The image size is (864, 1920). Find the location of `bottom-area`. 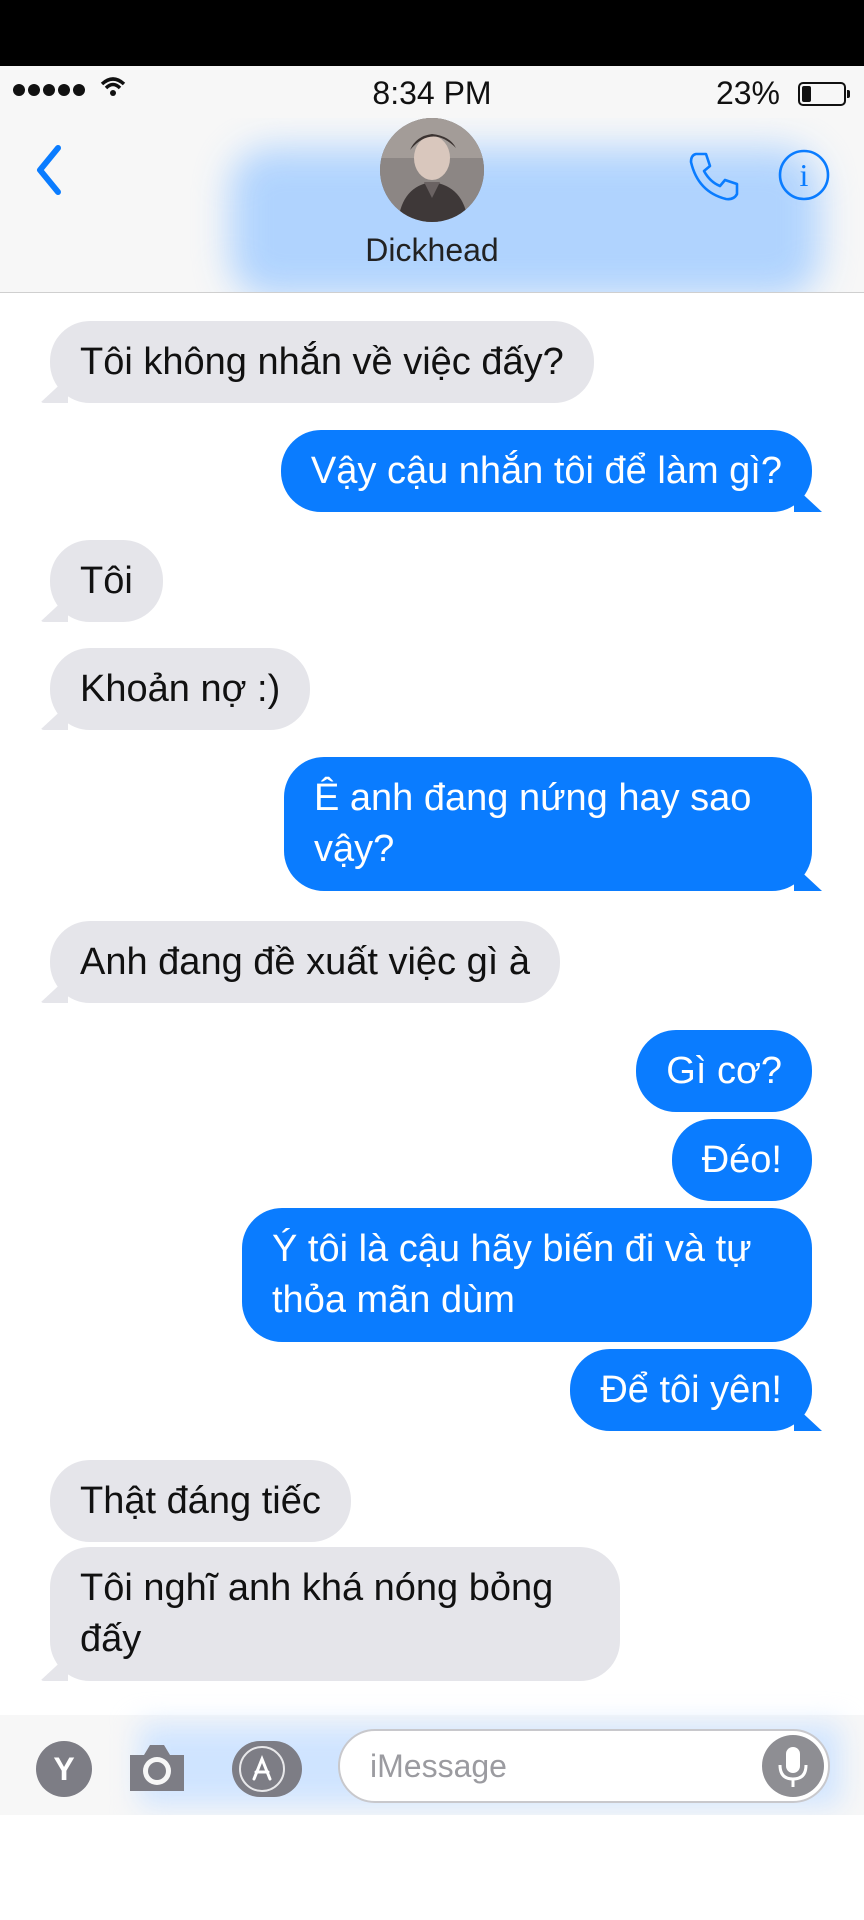

bottom-area is located at coordinates (432, 1867).